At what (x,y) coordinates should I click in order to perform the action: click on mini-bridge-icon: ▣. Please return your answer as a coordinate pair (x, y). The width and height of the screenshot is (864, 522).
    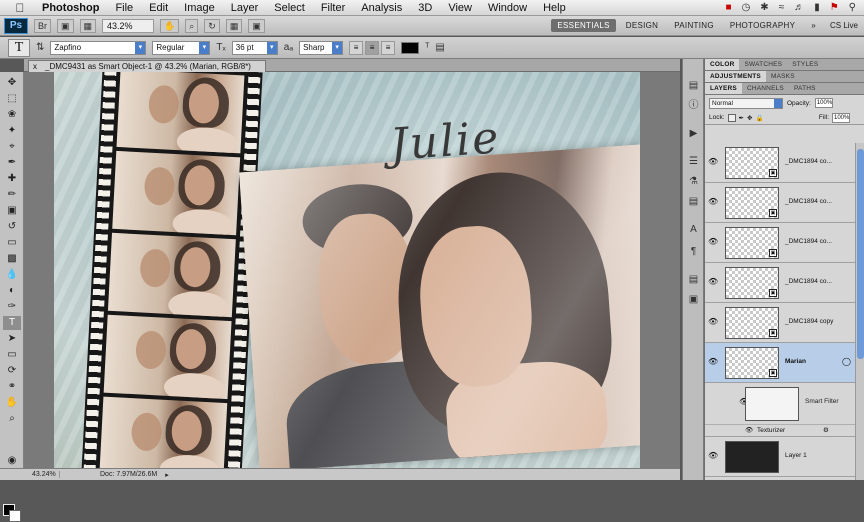
    Looking at the image, I should click on (65, 25).